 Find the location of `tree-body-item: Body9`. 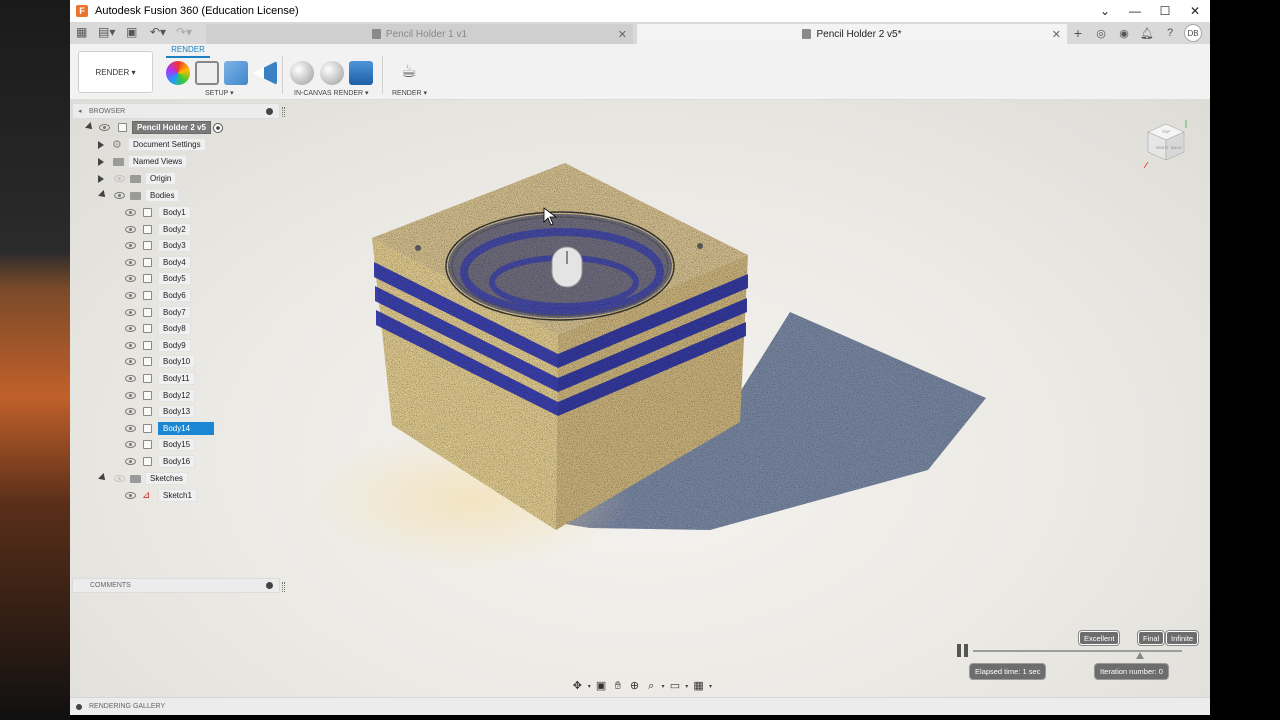

tree-body-item: Body9 is located at coordinates (176, 345).